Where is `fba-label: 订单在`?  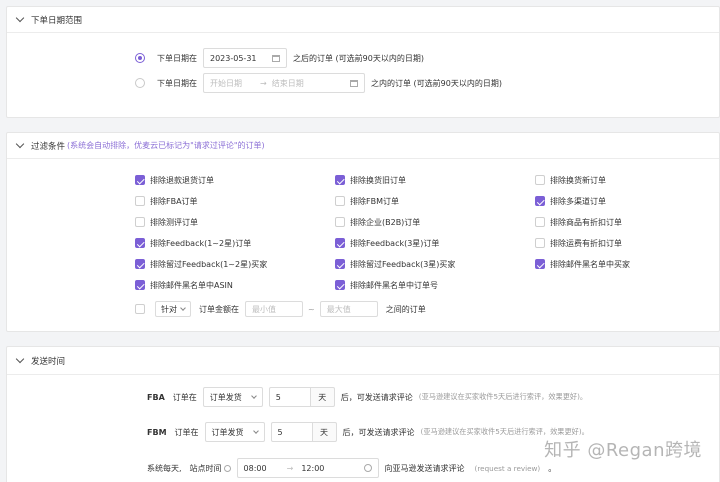 fba-label: 订单在 is located at coordinates (184, 397).